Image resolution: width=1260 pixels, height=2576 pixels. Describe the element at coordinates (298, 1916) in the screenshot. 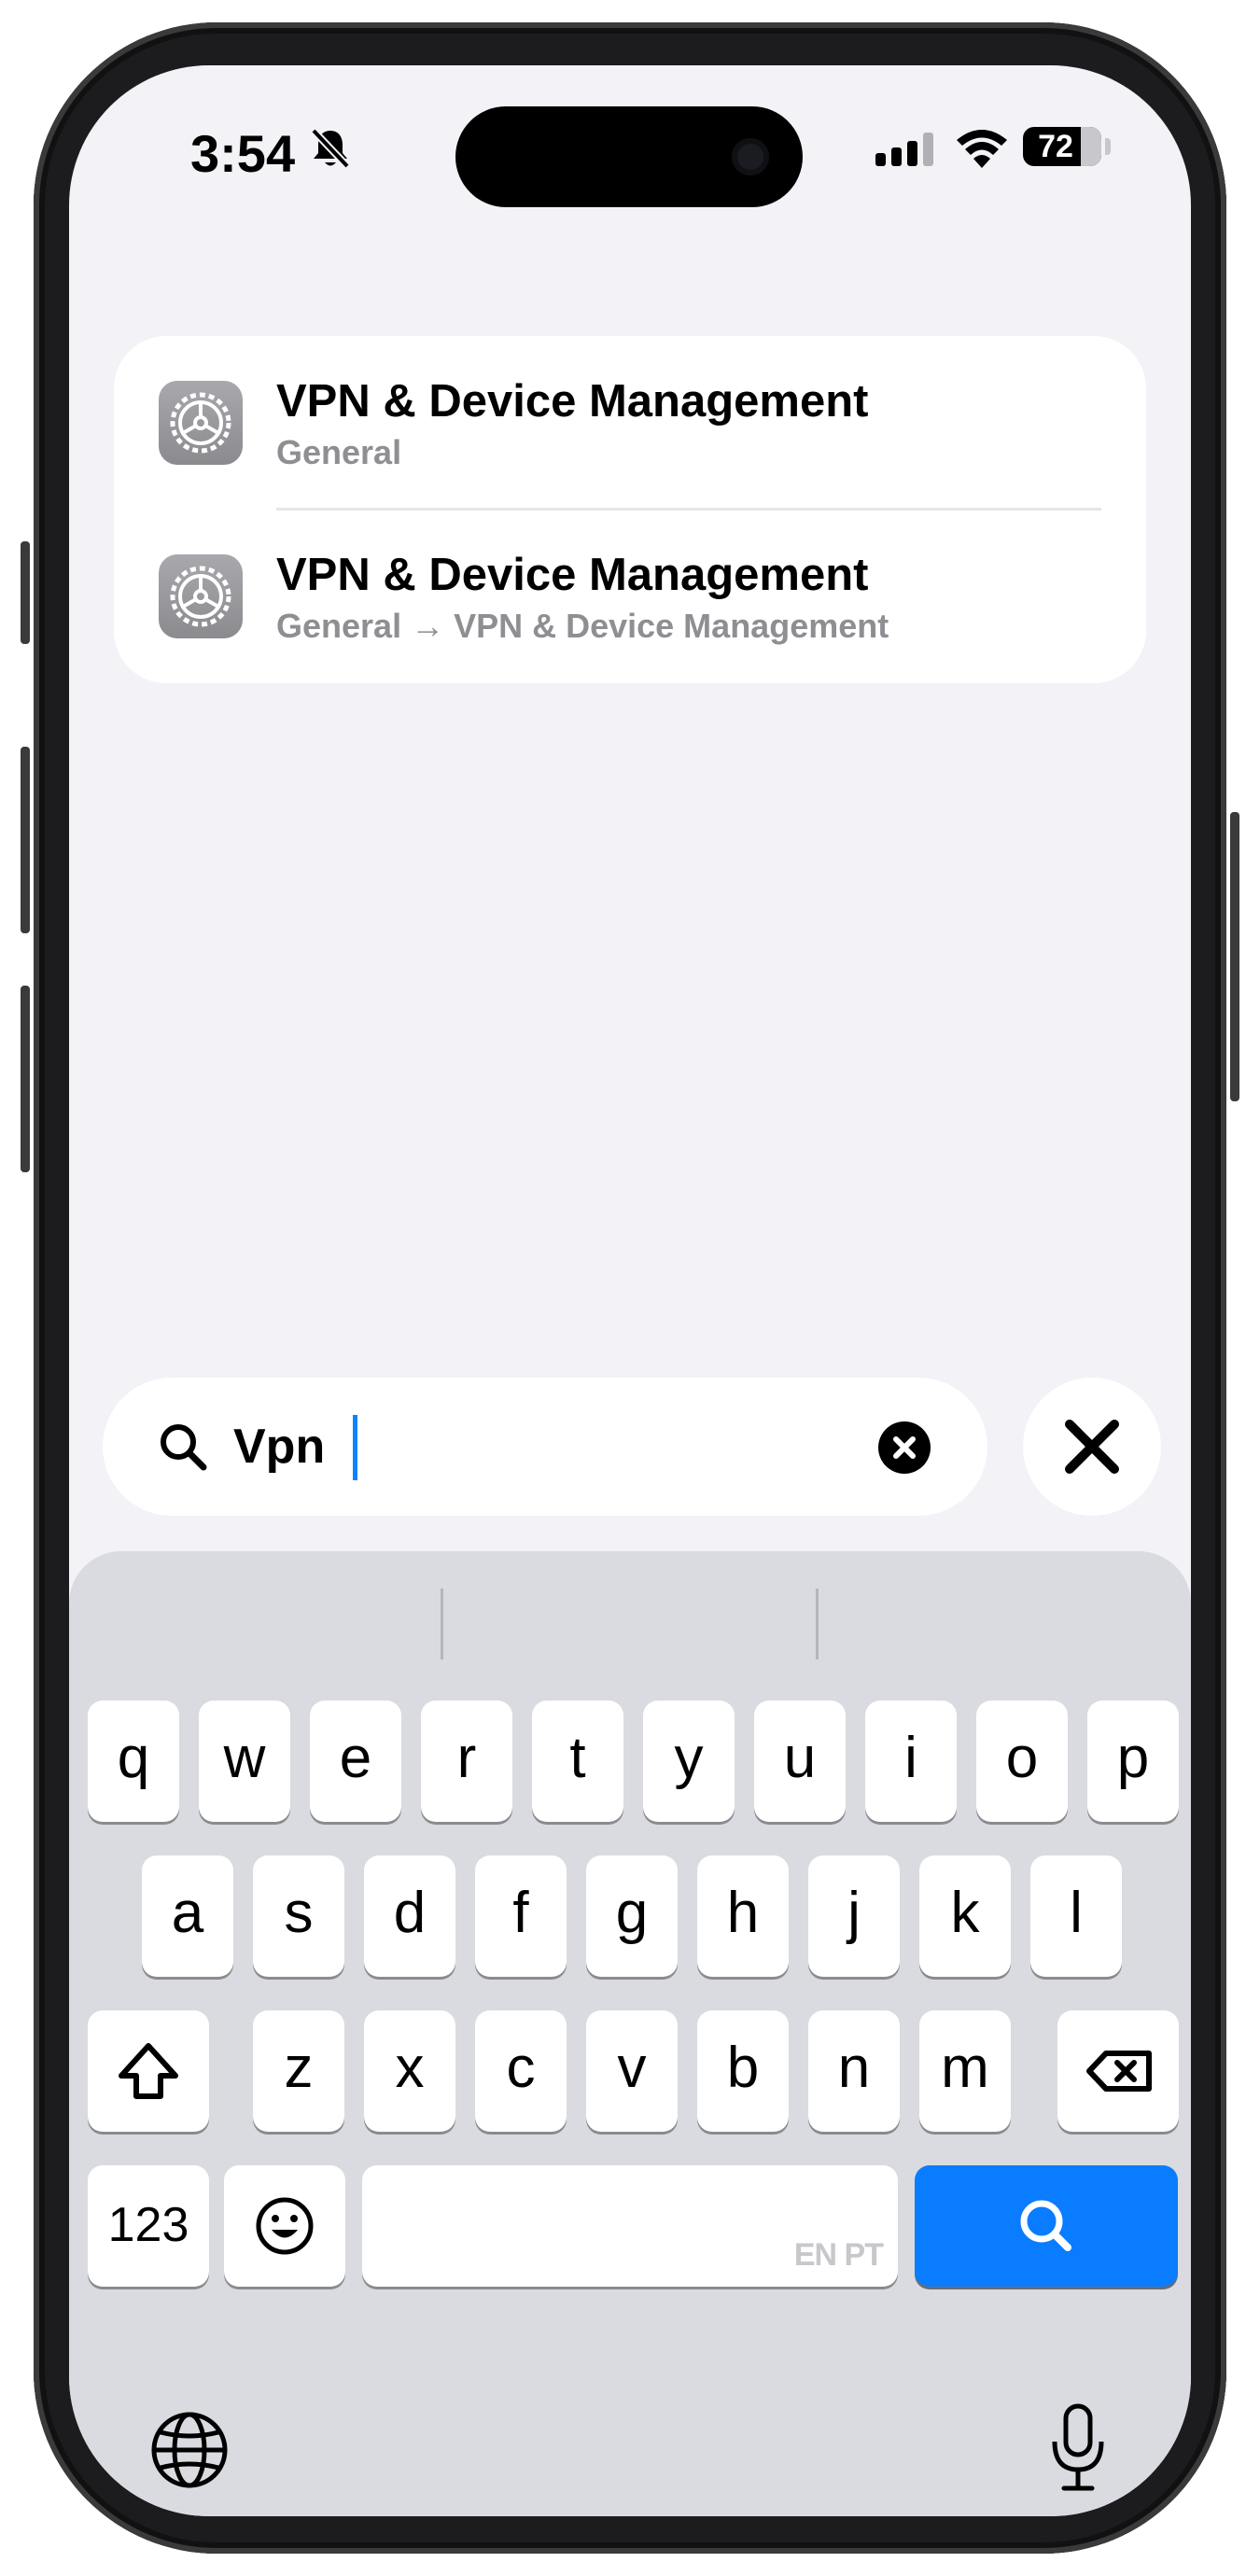

I see `key-s: s` at that location.